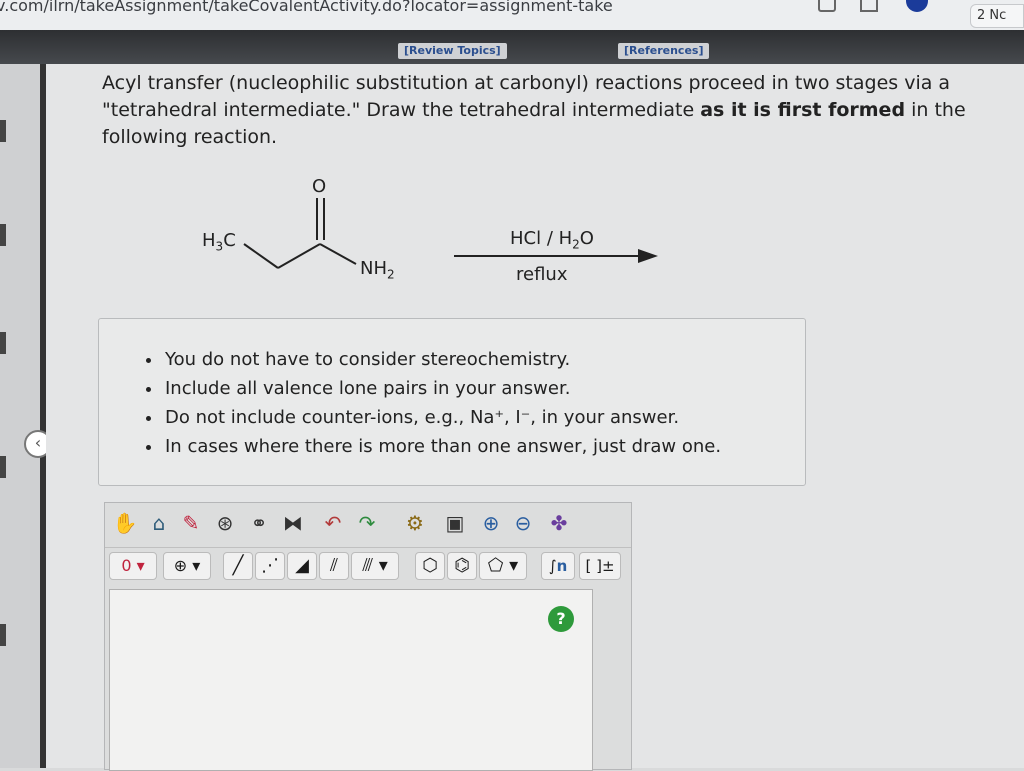  I want to click on methyl-label: H3C, so click(219, 242).